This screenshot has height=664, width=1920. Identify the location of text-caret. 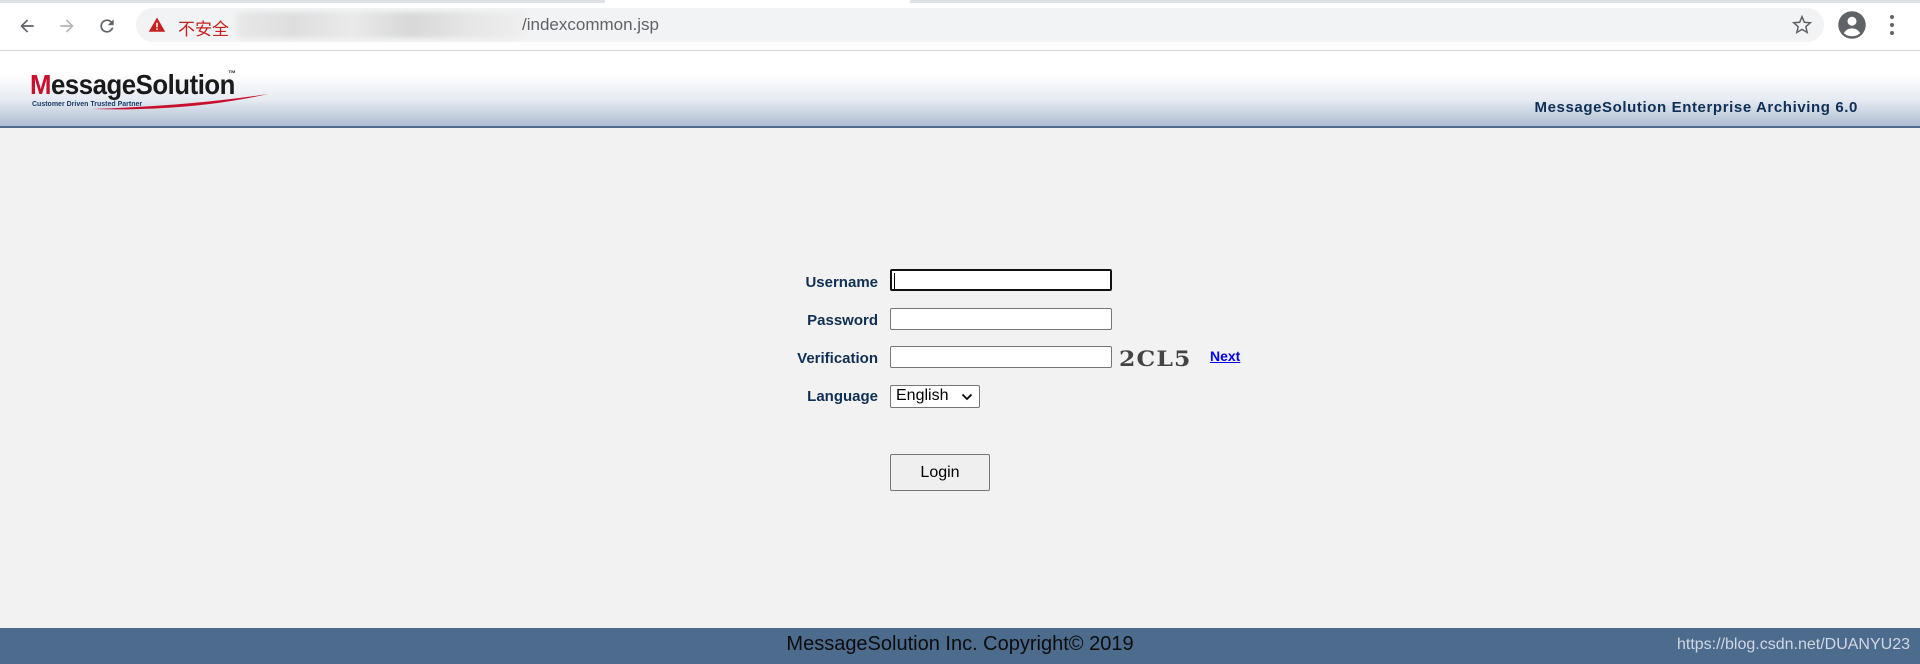
(894, 281).